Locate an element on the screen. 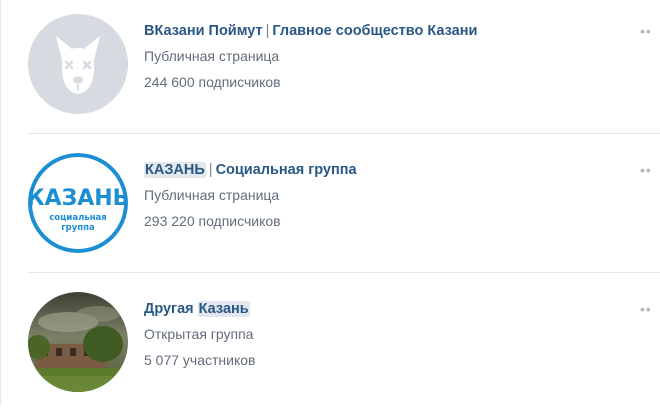  group-type: Открытая группа is located at coordinates (199, 334).